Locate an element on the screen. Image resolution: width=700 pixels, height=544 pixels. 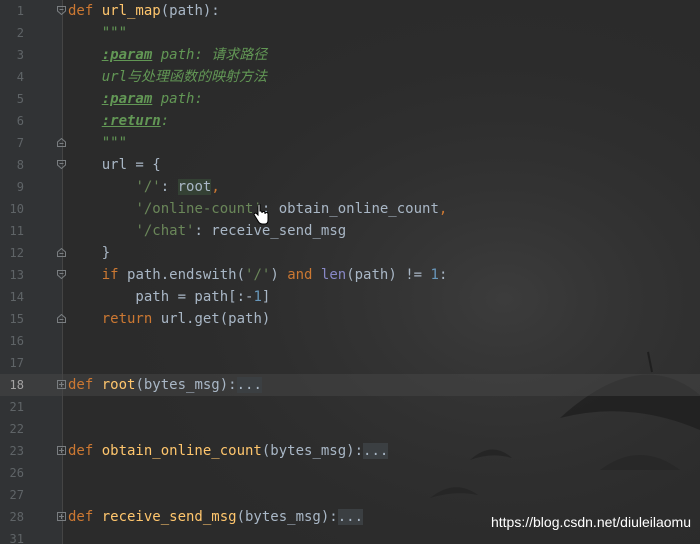
code-line: 21 is located at coordinates (350, 407).